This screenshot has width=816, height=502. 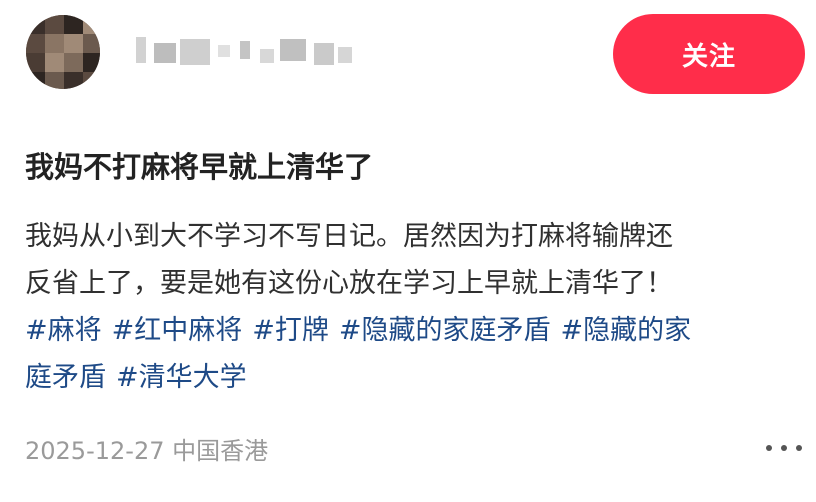 I want to click on tag-hidden-family-conflict: #隐藏的家庭矛盾, so click(x=445, y=330).